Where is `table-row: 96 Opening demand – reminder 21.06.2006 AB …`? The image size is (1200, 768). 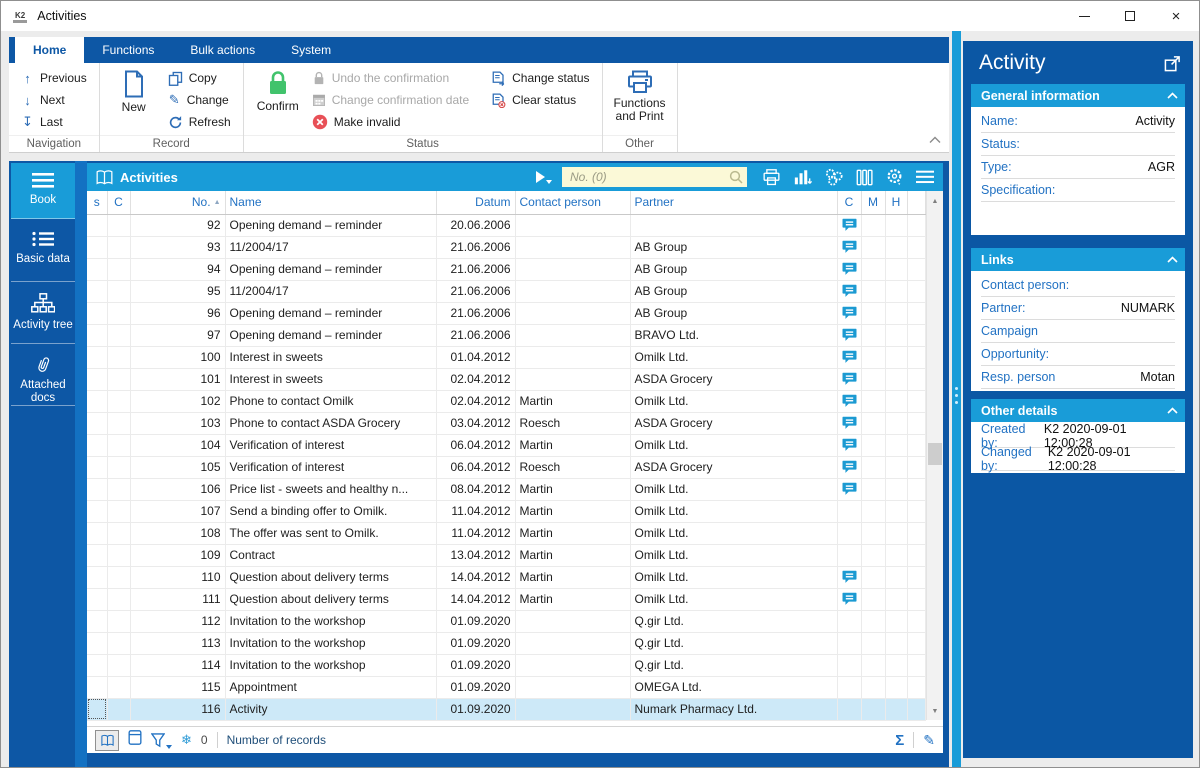 table-row: 96 Opening demand – reminder 21.06.2006 AB … is located at coordinates (506, 313).